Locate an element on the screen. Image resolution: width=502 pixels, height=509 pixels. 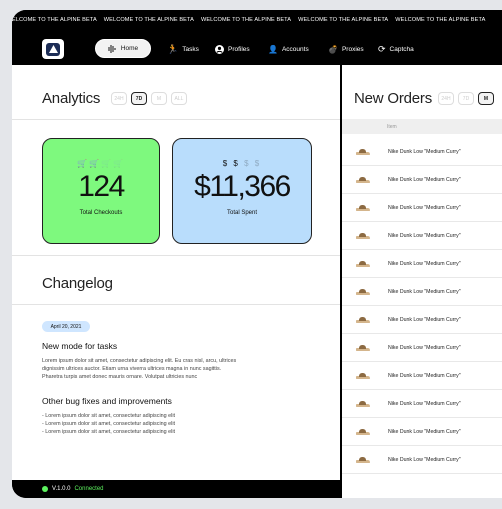
nav-accounts: 👤 Accounts is located at coordinates (288, 49).